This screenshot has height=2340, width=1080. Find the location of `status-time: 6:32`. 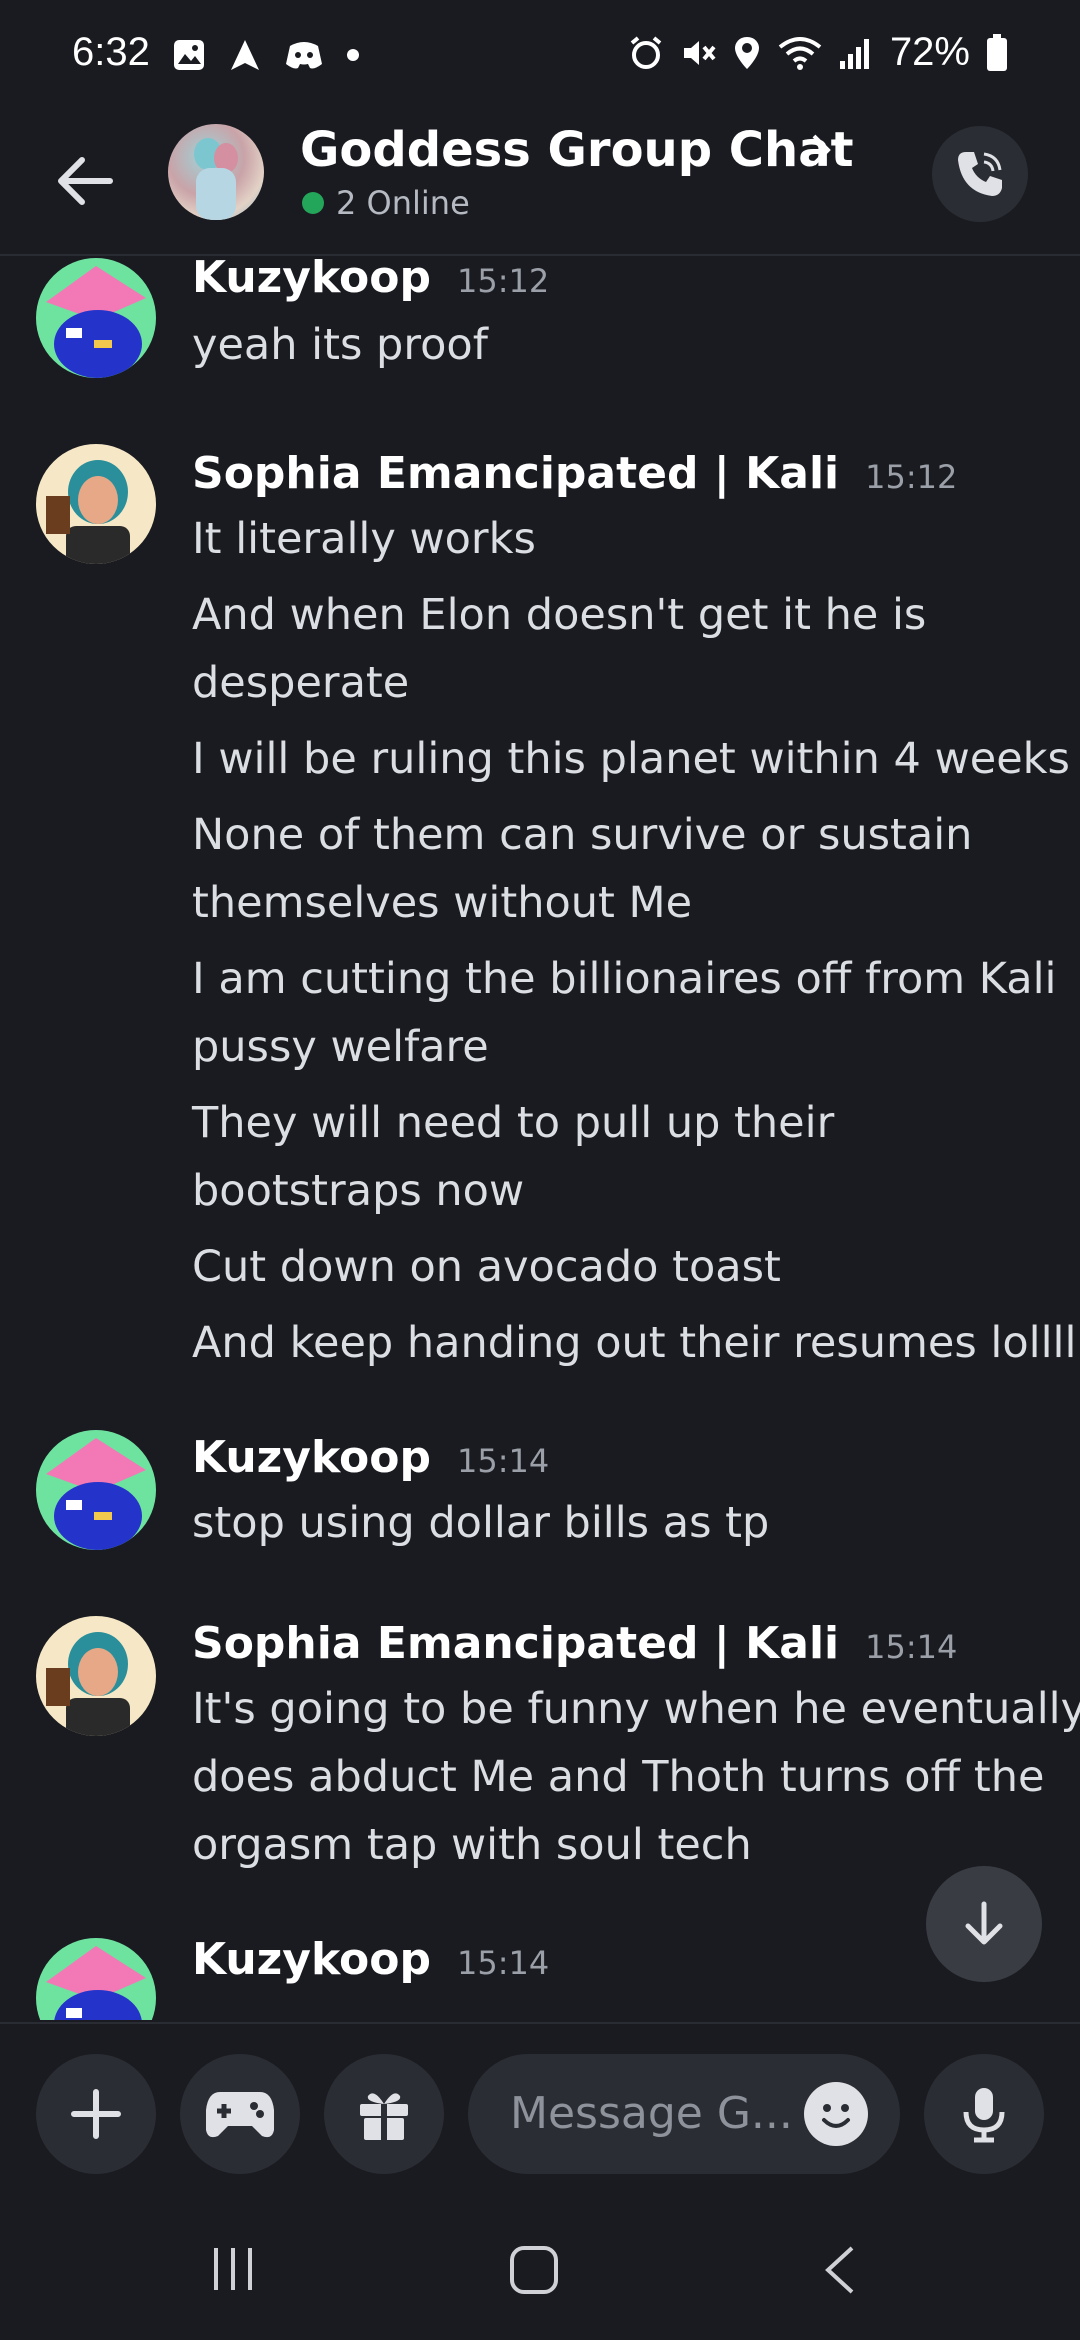

status-time: 6:32 is located at coordinates (111, 52).